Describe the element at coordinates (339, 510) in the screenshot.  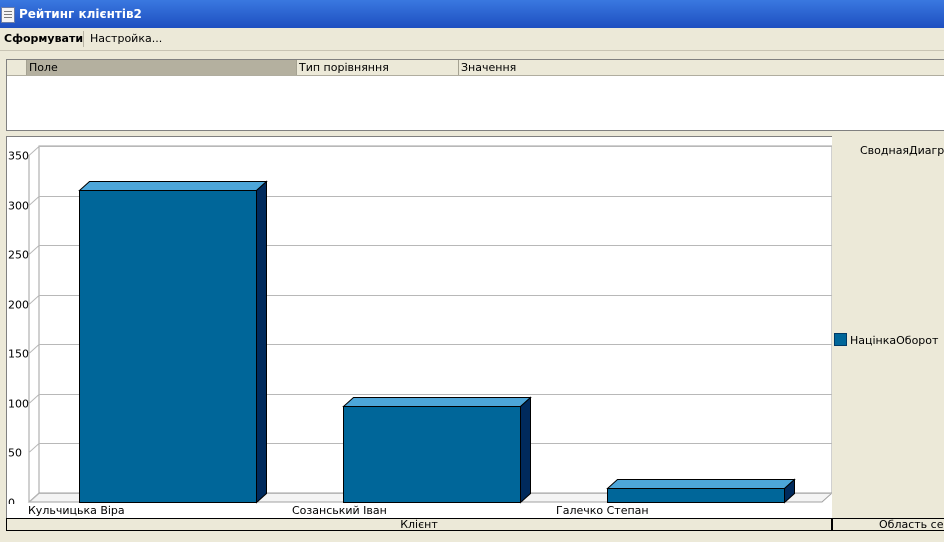
I see `category-label: Созанський Іван` at that location.